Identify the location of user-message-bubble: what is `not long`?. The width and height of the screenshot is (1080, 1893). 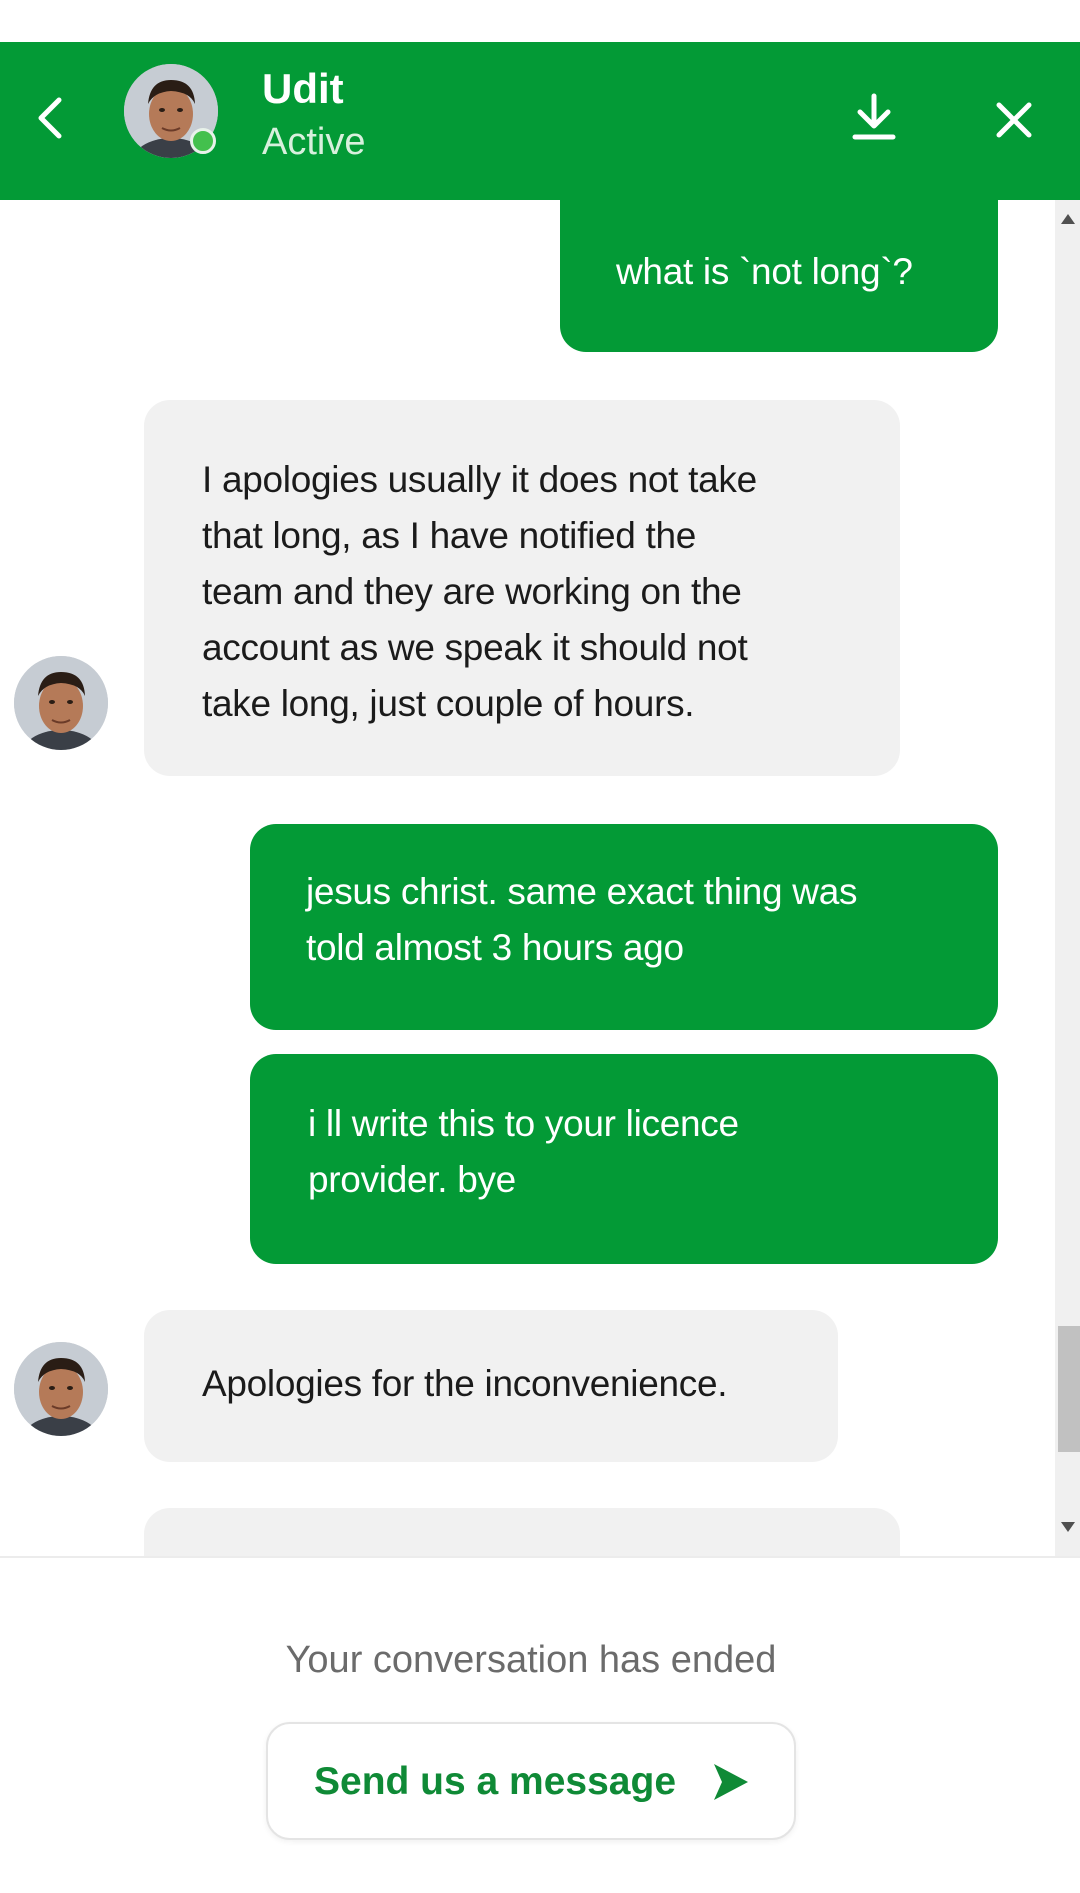
(779, 276).